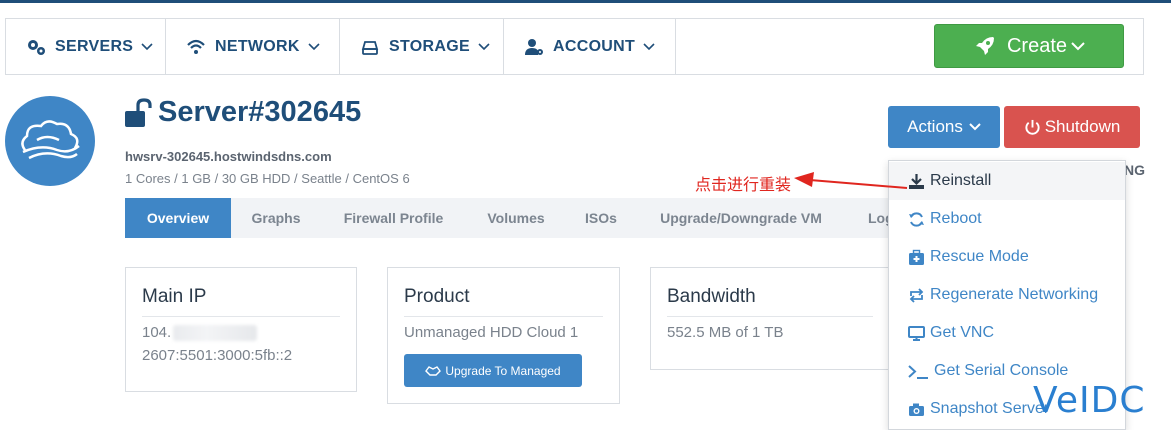 The width and height of the screenshot is (1171, 430). I want to click on nav-account-label: ACCOUNT, so click(594, 46).